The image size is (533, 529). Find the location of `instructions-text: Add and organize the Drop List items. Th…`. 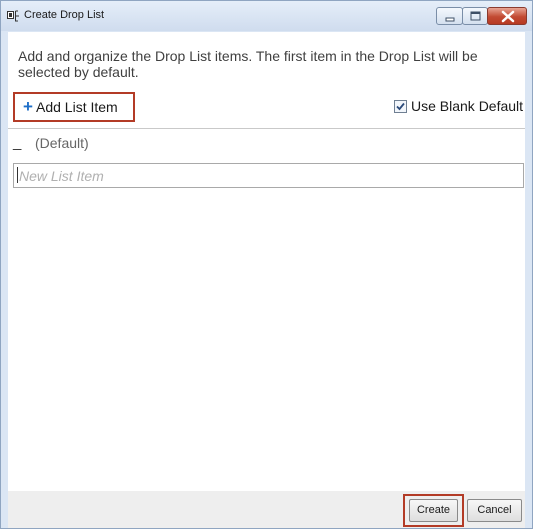

instructions-text: Add and organize the Drop List items. Th… is located at coordinates (248, 64).